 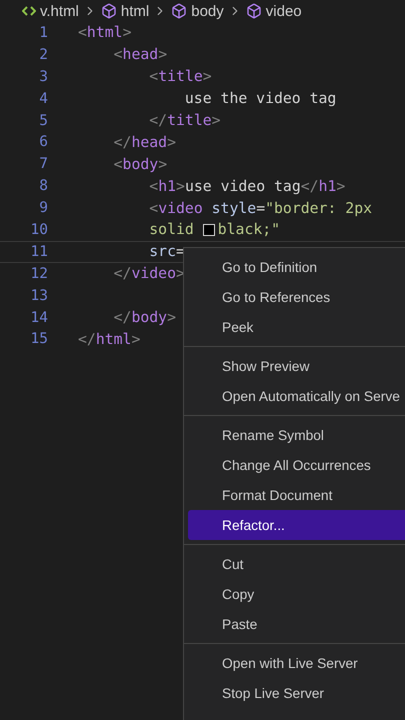 What do you see at coordinates (296, 693) in the screenshot?
I see `menu-item: Stop Live Server` at bounding box center [296, 693].